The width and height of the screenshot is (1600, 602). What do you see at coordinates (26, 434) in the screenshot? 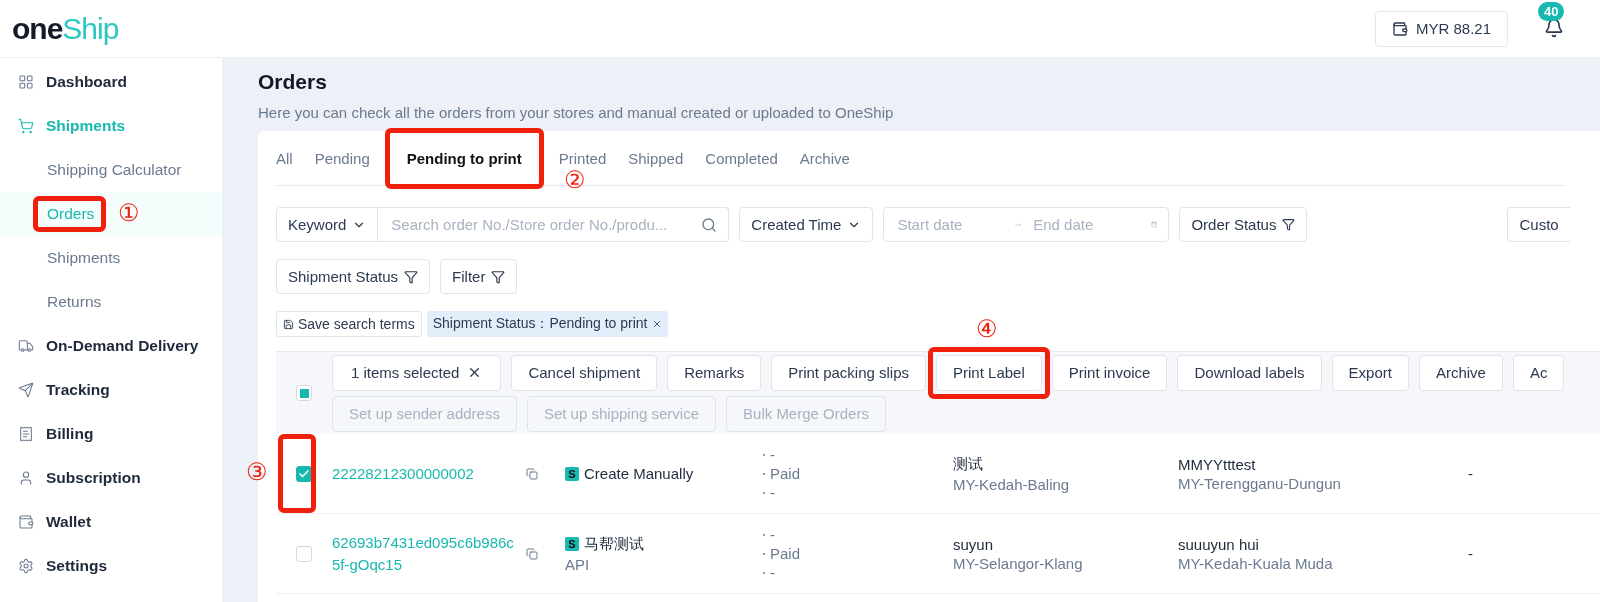
I see `receipt-icon` at bounding box center [26, 434].